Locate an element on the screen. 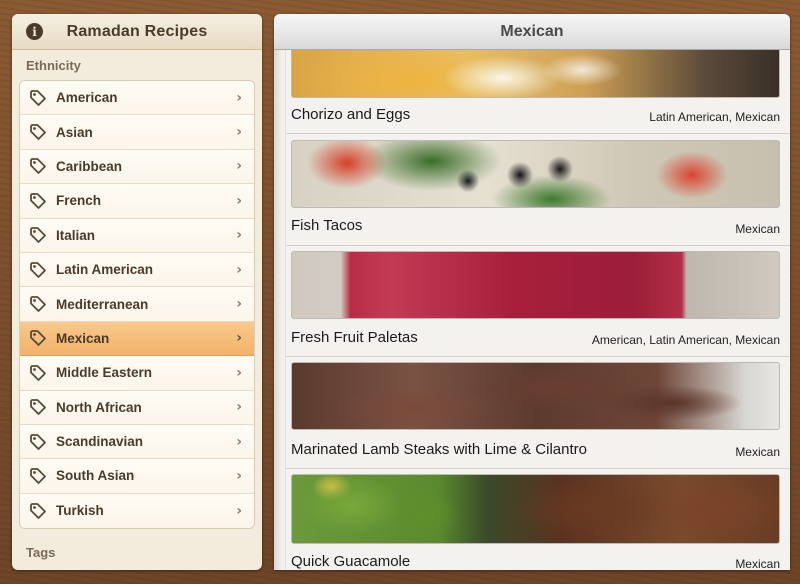 This screenshot has width=800, height=584. sidebar-item-mediterranean: Mediterranean › is located at coordinates (137, 304).